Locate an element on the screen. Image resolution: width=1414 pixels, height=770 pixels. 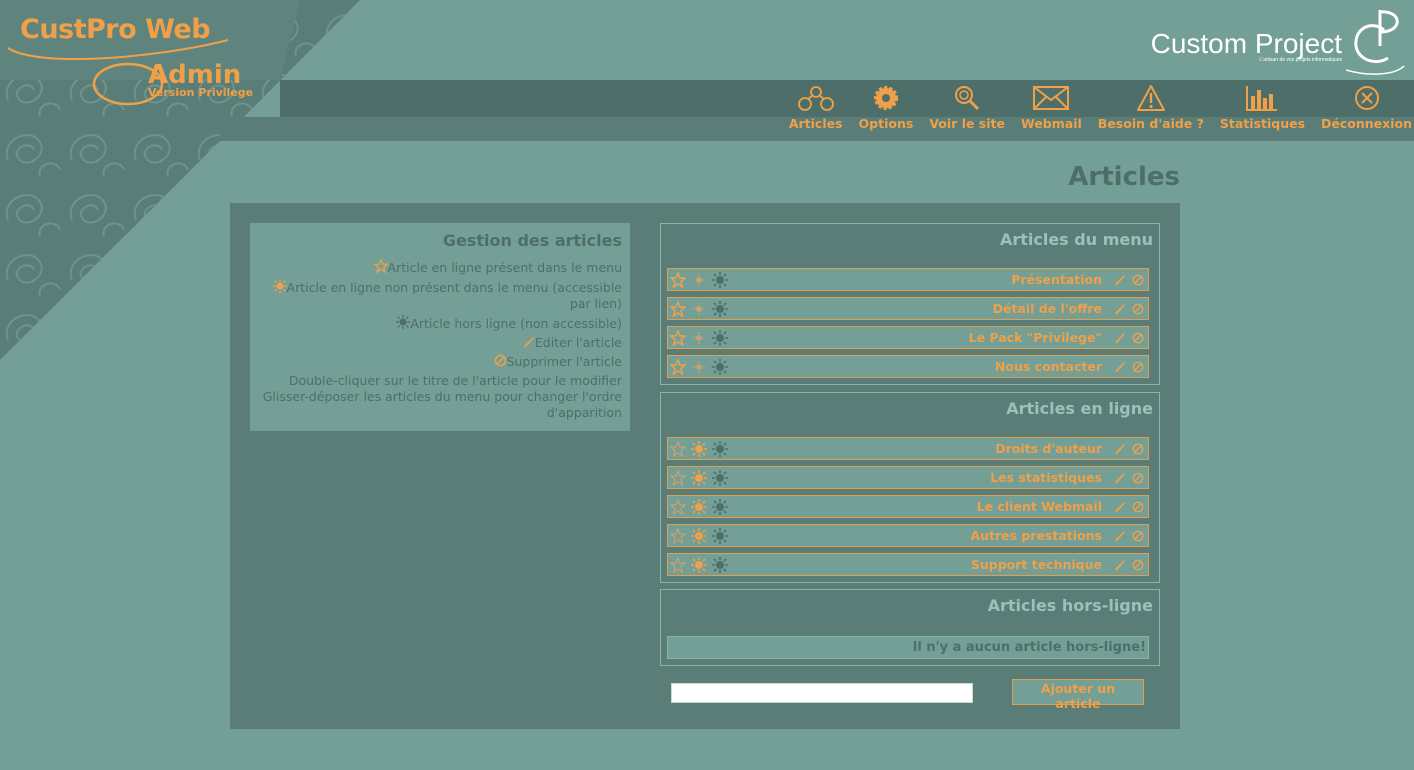
article-row: Présentation is located at coordinates (908, 279).